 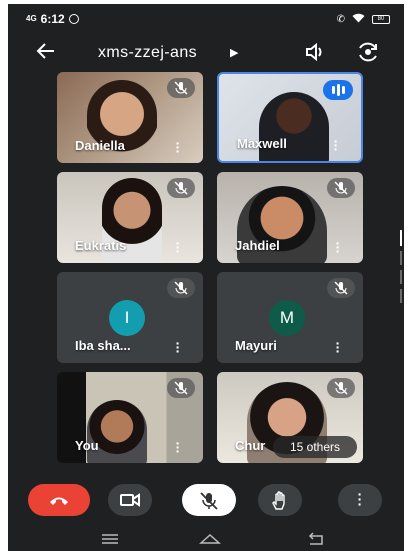 I want to click on end-call-icon, so click(x=59, y=501).